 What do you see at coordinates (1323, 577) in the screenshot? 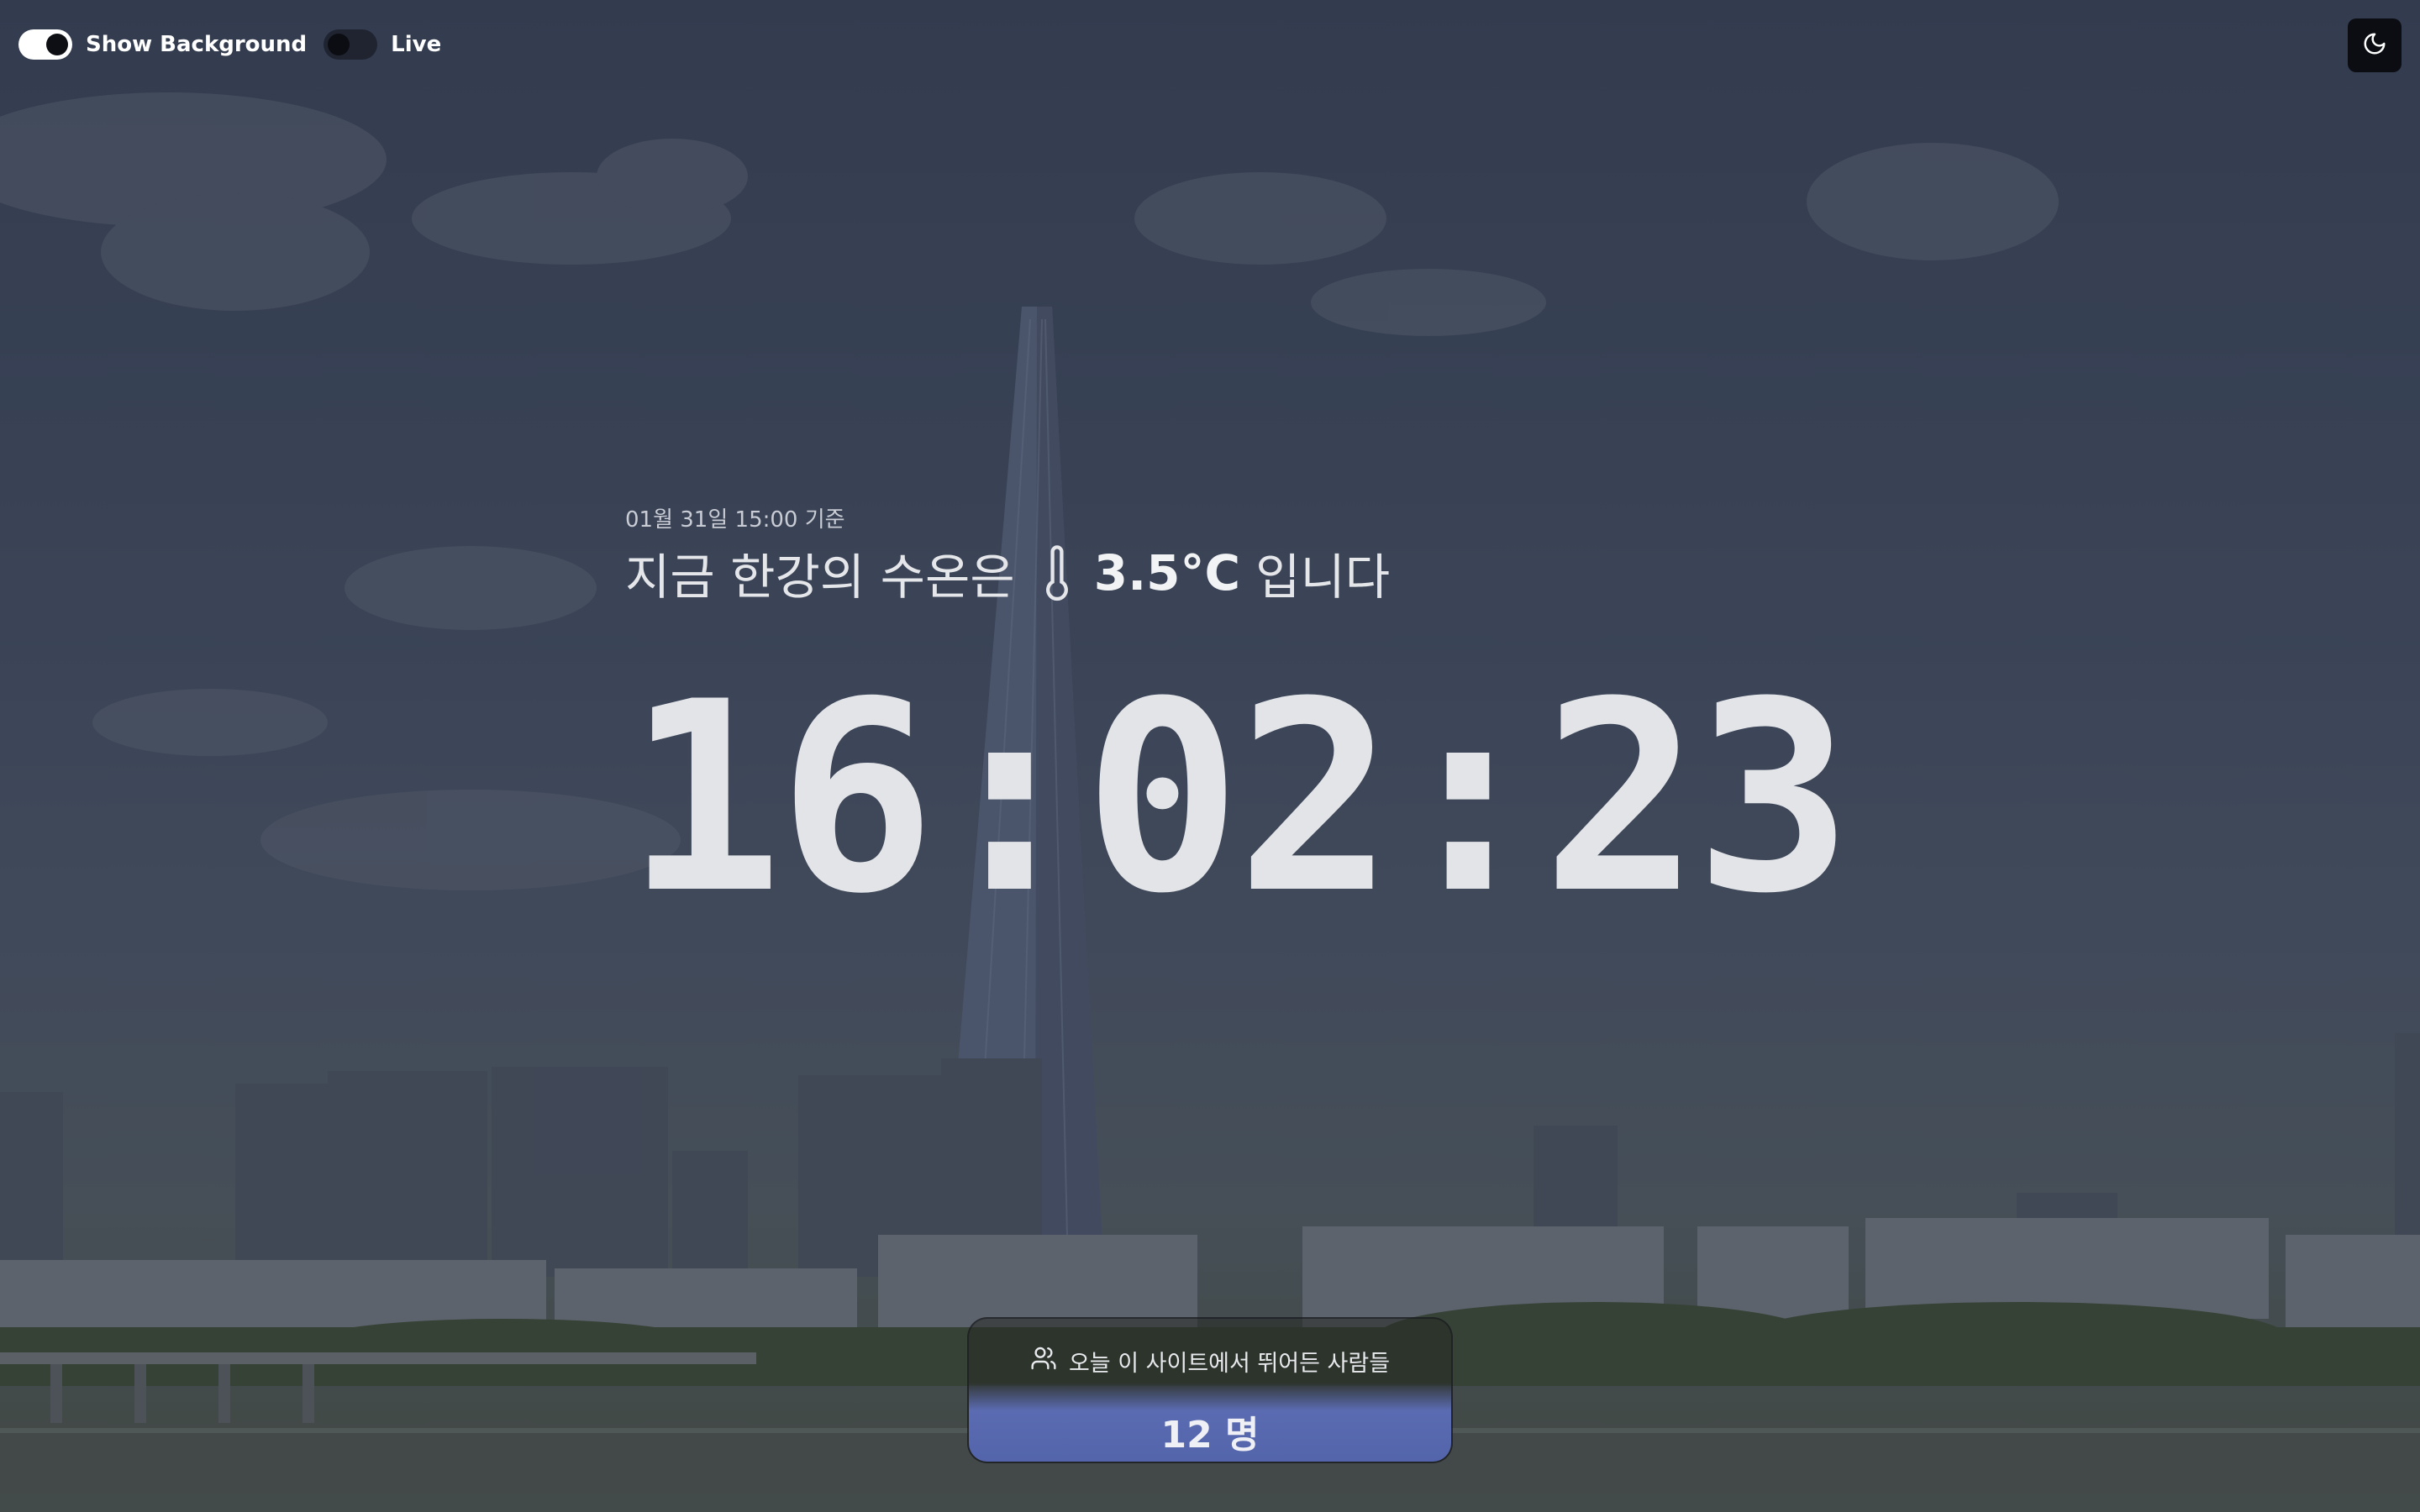
I see `headline-tail: 입니다` at bounding box center [1323, 577].